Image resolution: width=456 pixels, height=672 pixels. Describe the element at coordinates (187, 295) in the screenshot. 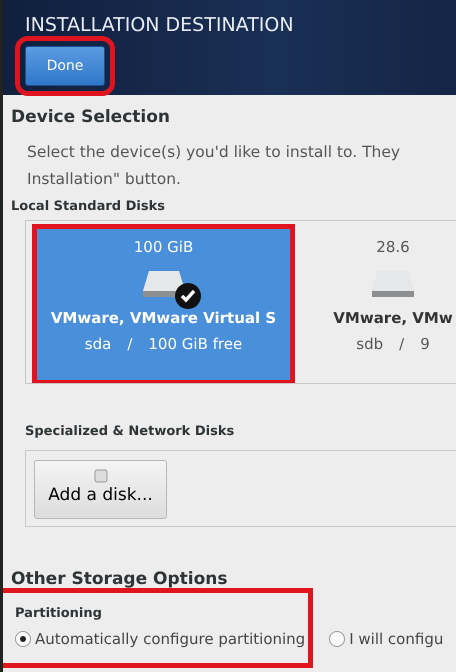

I see `checkmark-icon` at that location.